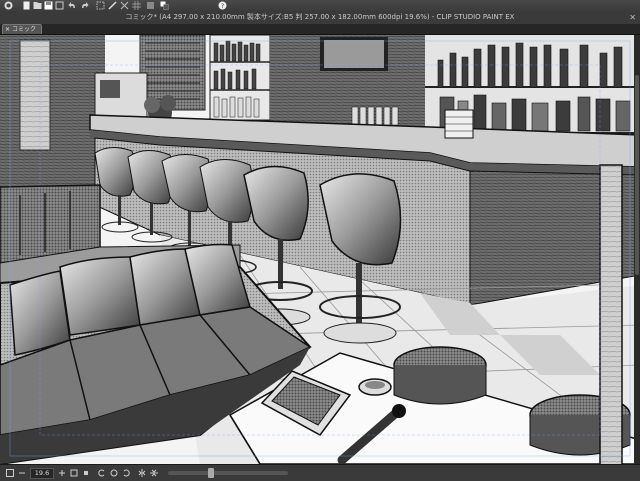 The height and width of the screenshot is (481, 640). What do you see at coordinates (320, 472) in the screenshot?
I see `status-bar: 19.6` at bounding box center [320, 472].